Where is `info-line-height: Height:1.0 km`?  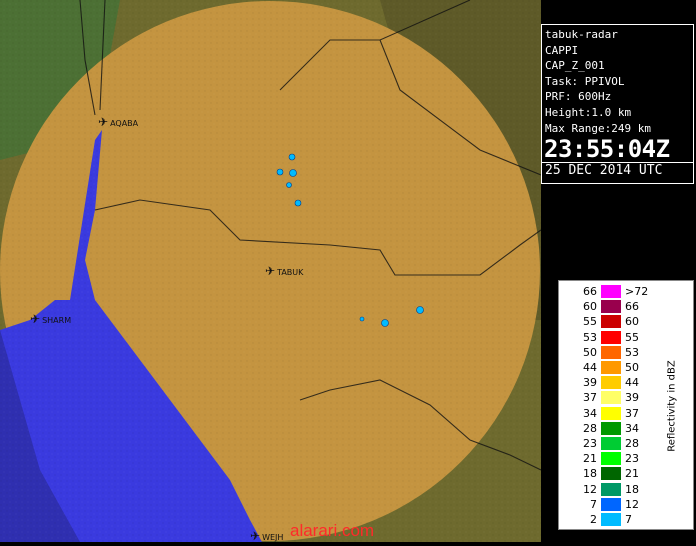 info-line-height: Height:1.0 km is located at coordinates (588, 112).